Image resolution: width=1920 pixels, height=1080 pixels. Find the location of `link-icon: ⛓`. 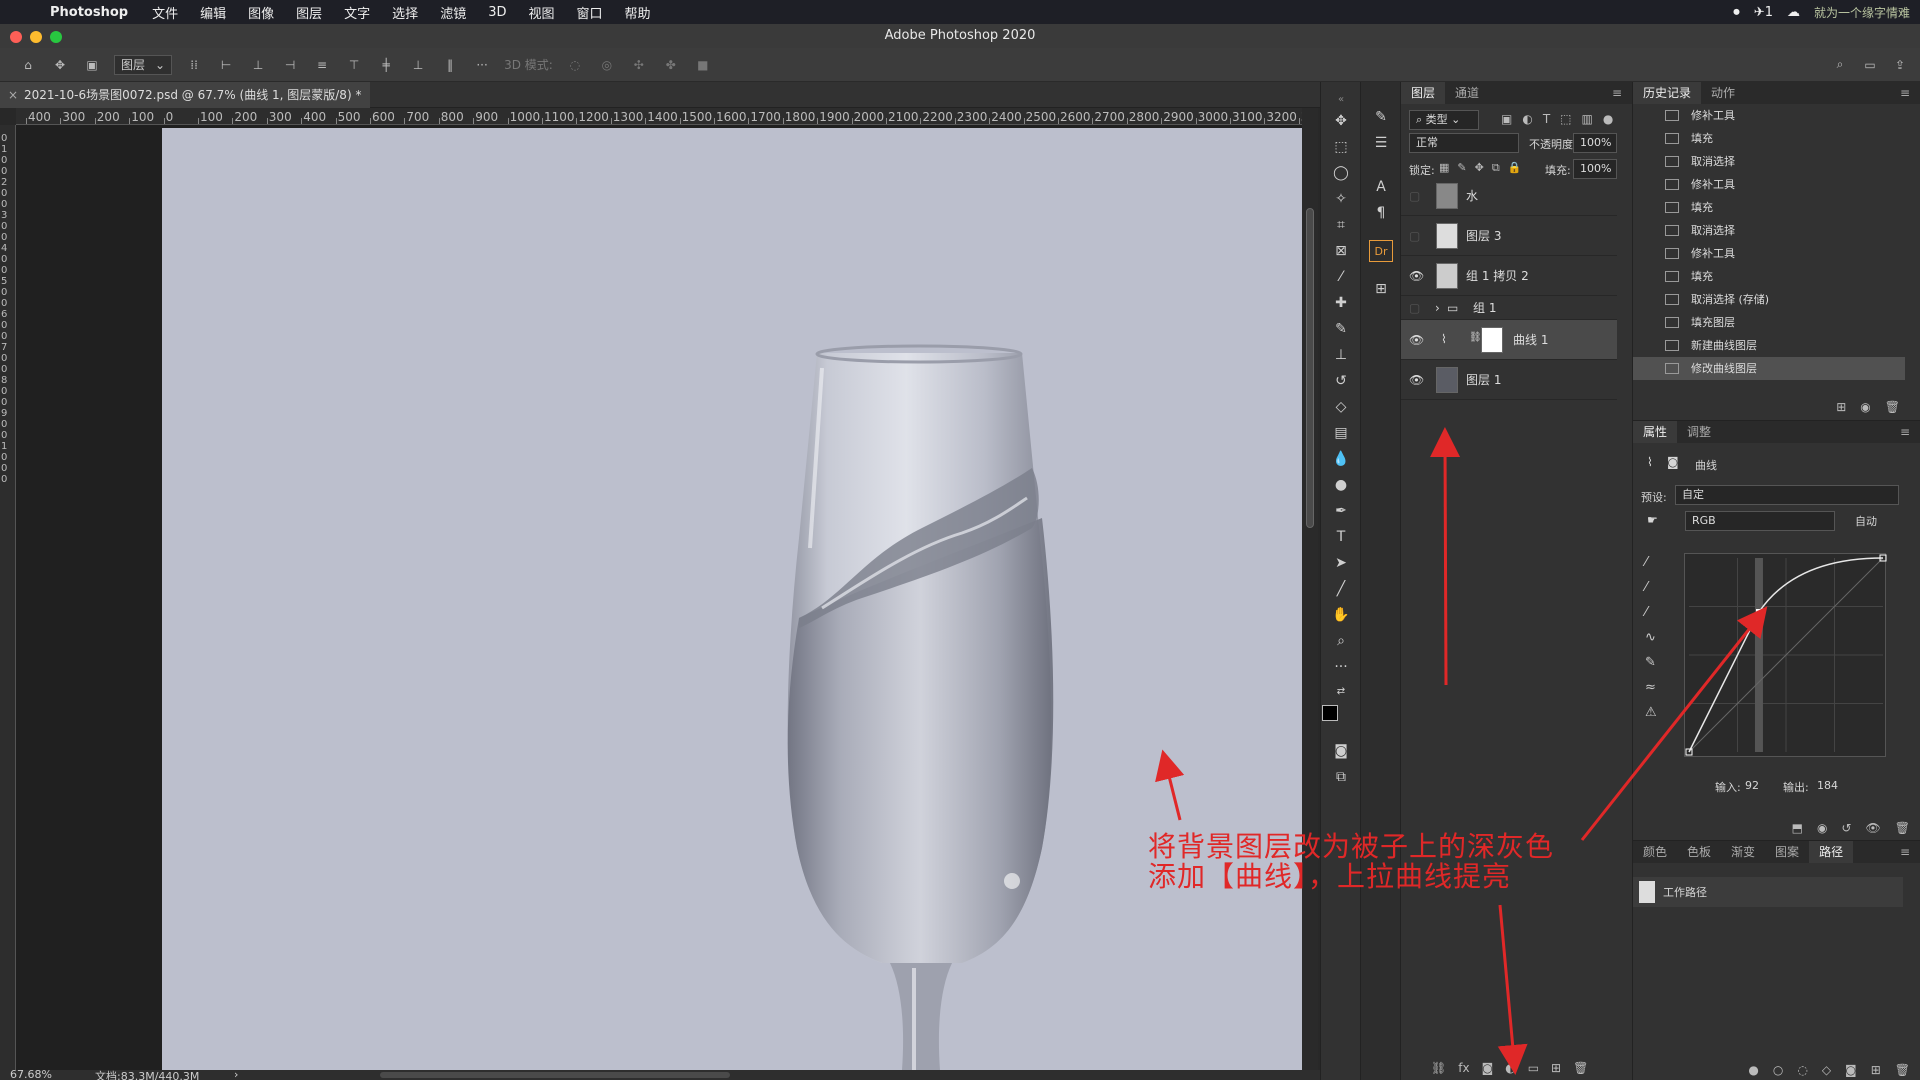

link-icon: ⛓ is located at coordinates (1475, 337).